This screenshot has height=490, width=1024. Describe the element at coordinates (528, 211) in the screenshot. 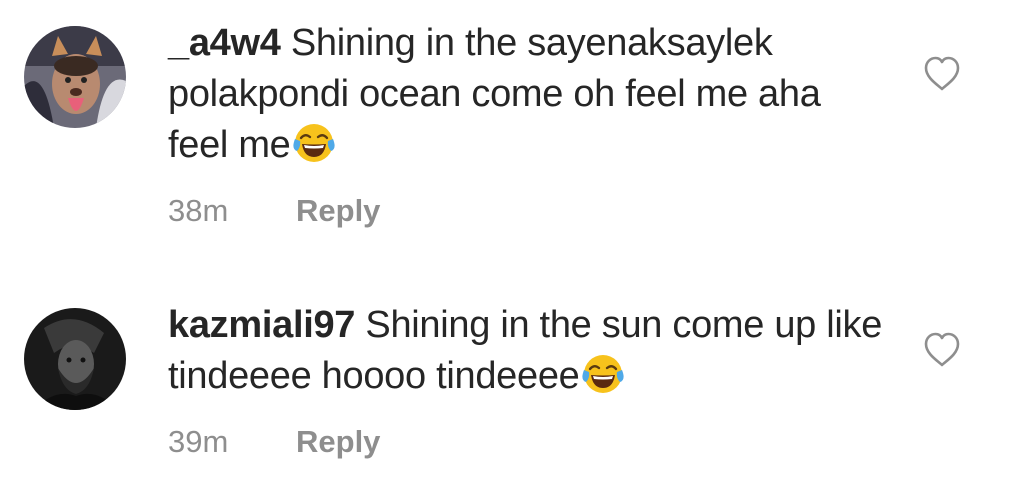

I see `comment-meta: 38m Reply` at that location.